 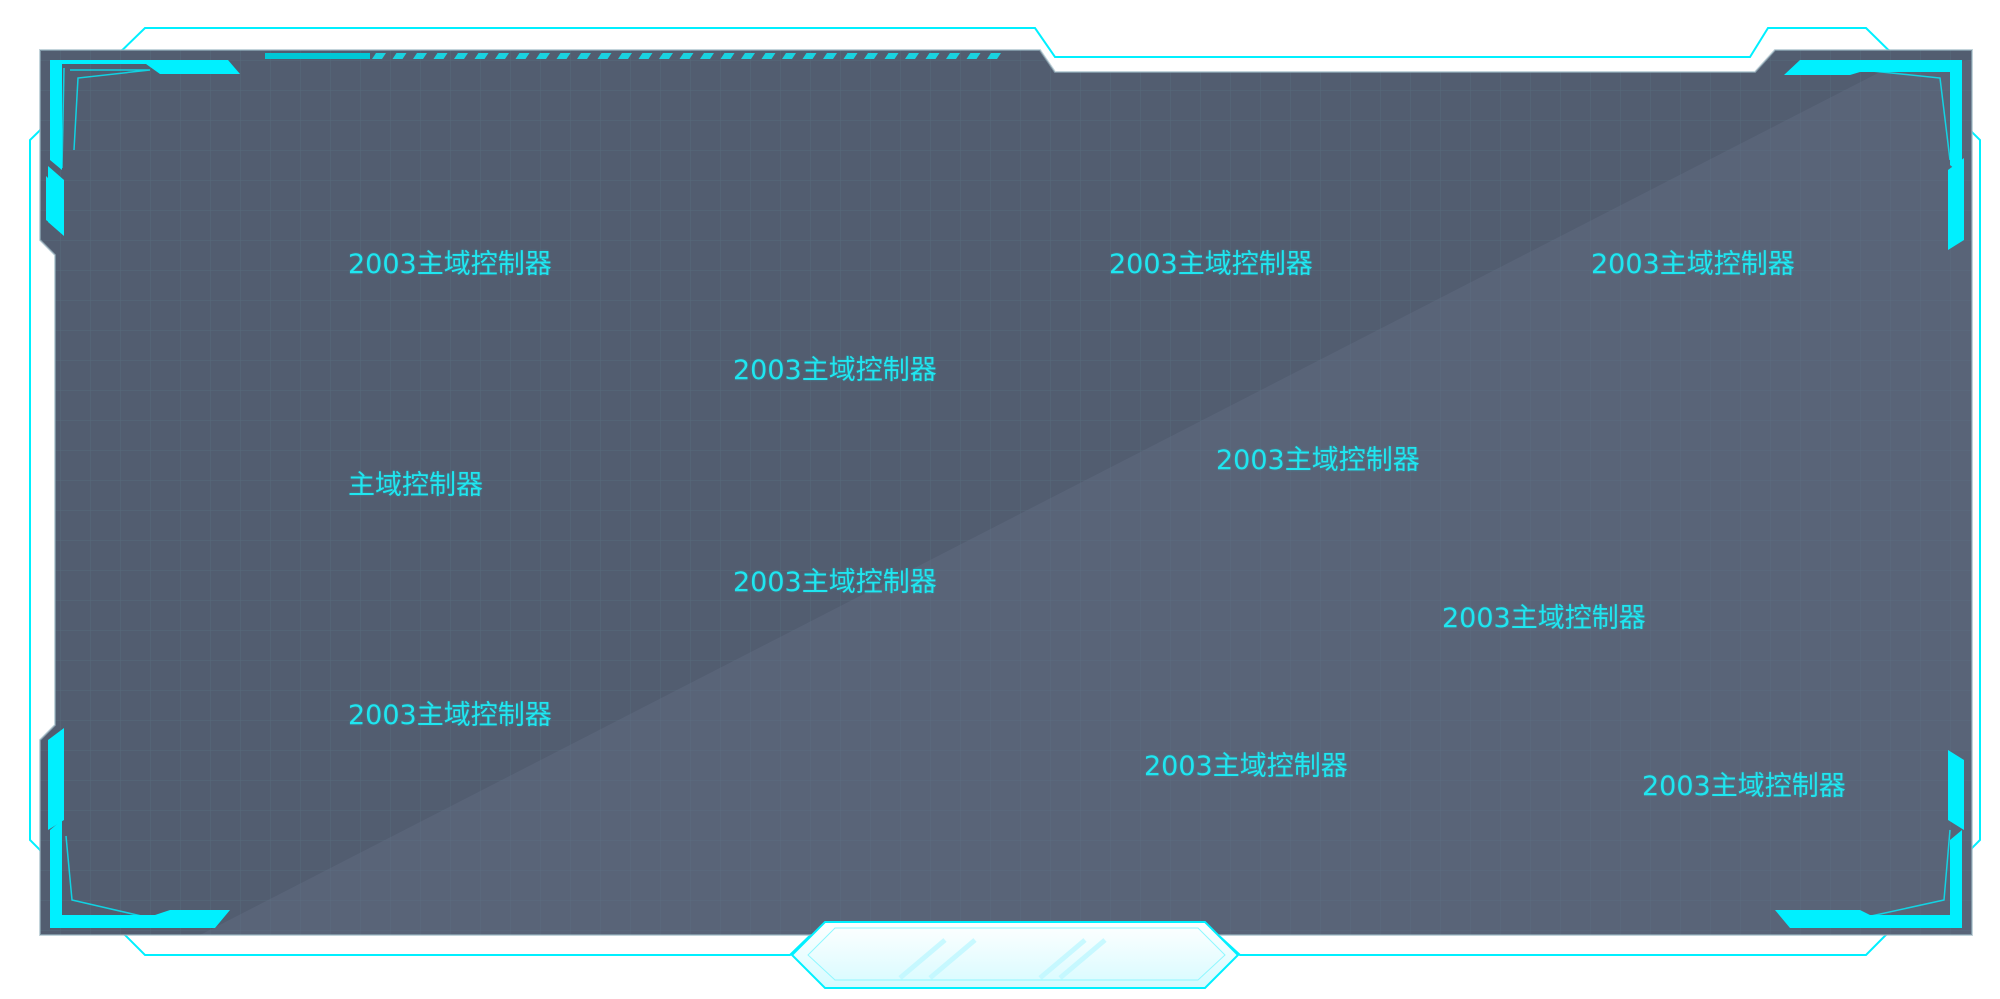 What do you see at coordinates (1956, 790) in the screenshot?
I see `corner-br` at bounding box center [1956, 790].